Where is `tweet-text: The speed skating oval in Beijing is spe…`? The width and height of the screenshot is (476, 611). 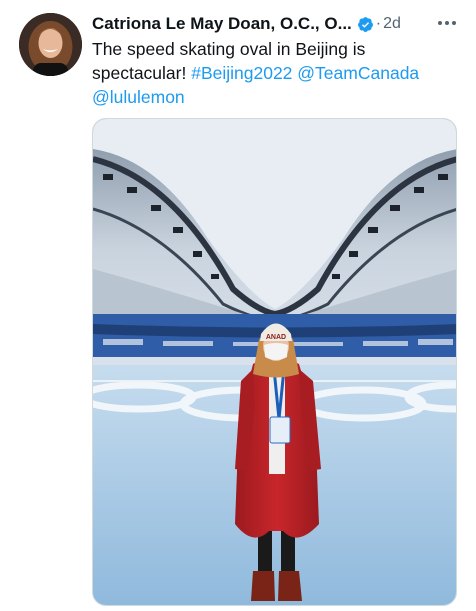
tweet-text: The speed skating oval in Beijing is spe… is located at coordinates (278, 73).